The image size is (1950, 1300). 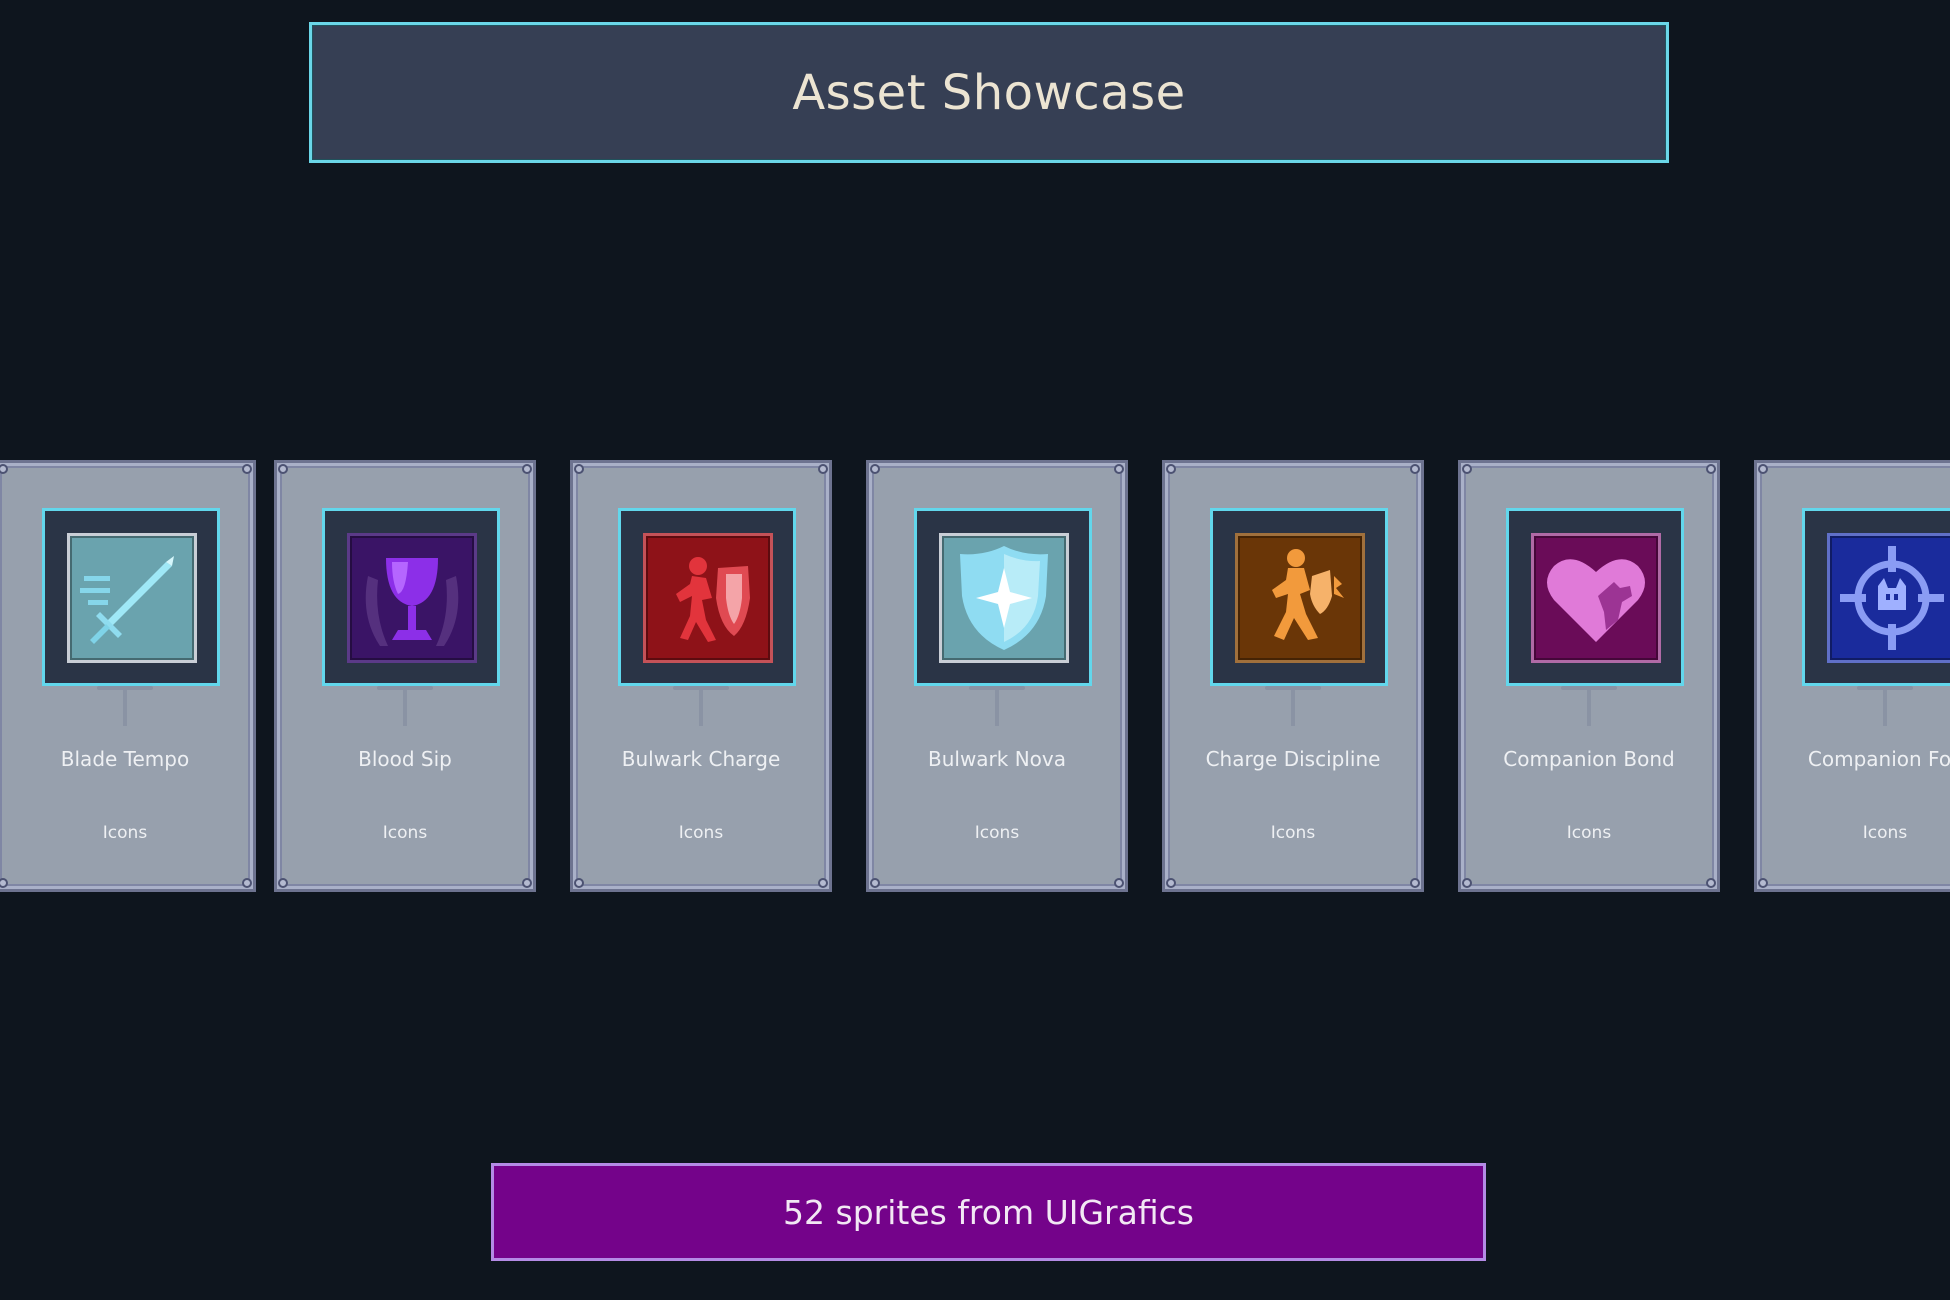 I want to click on page-title: Asset Showcase, so click(x=989, y=92).